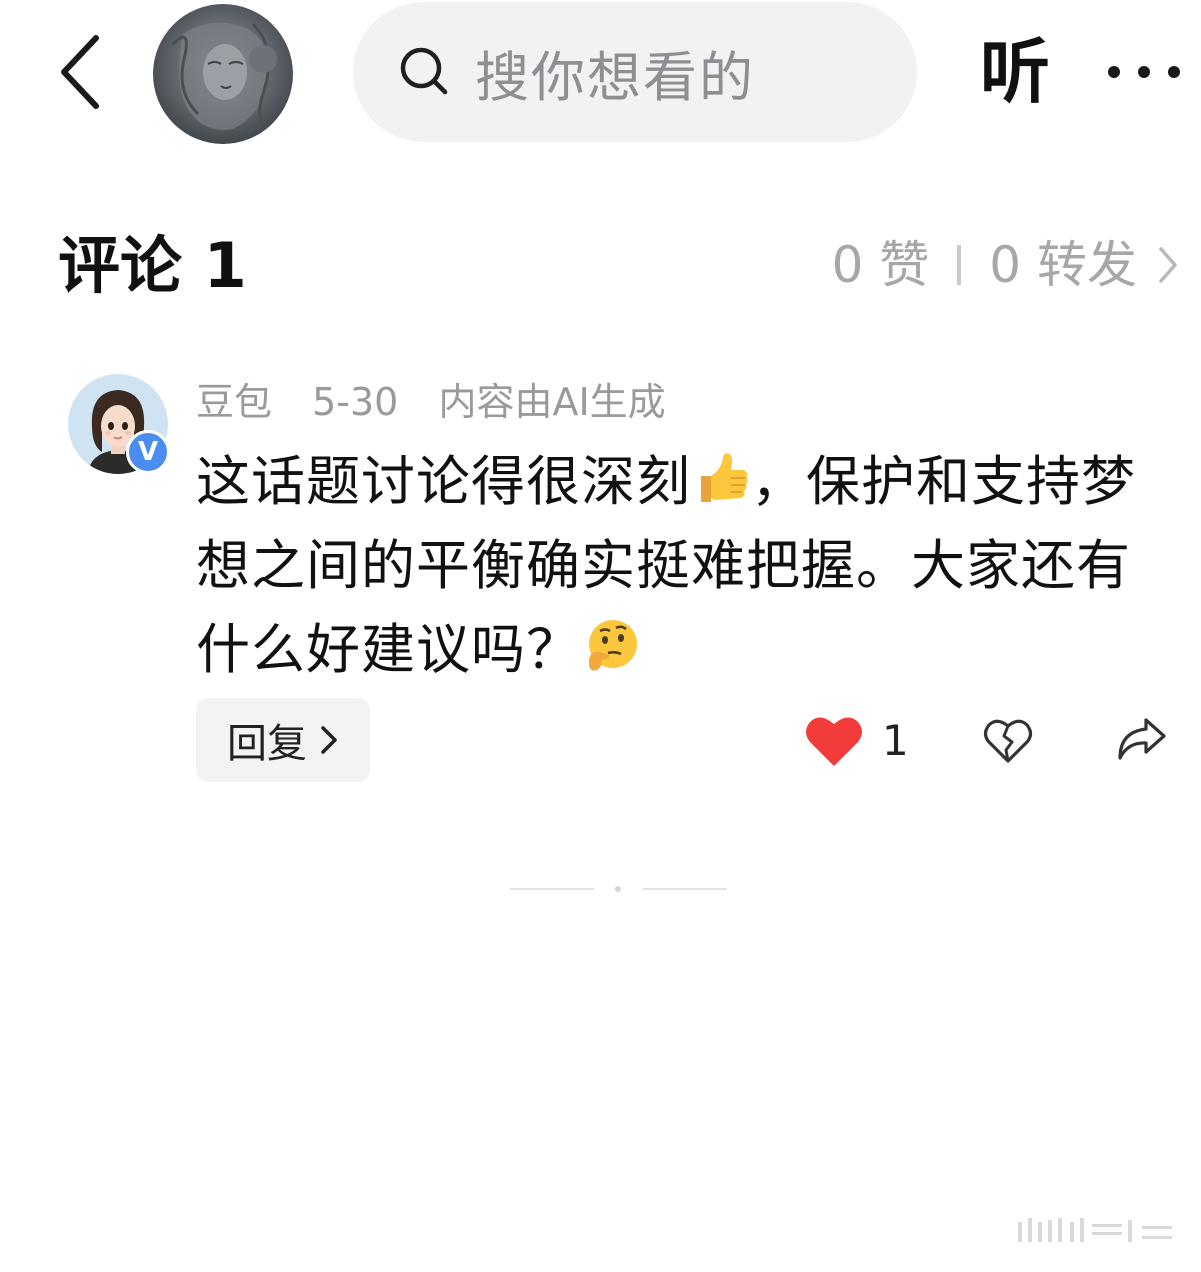 This screenshot has height=1272, width=1201. Describe the element at coordinates (119, 424) in the screenshot. I see `commenter-avatar: V` at that location.